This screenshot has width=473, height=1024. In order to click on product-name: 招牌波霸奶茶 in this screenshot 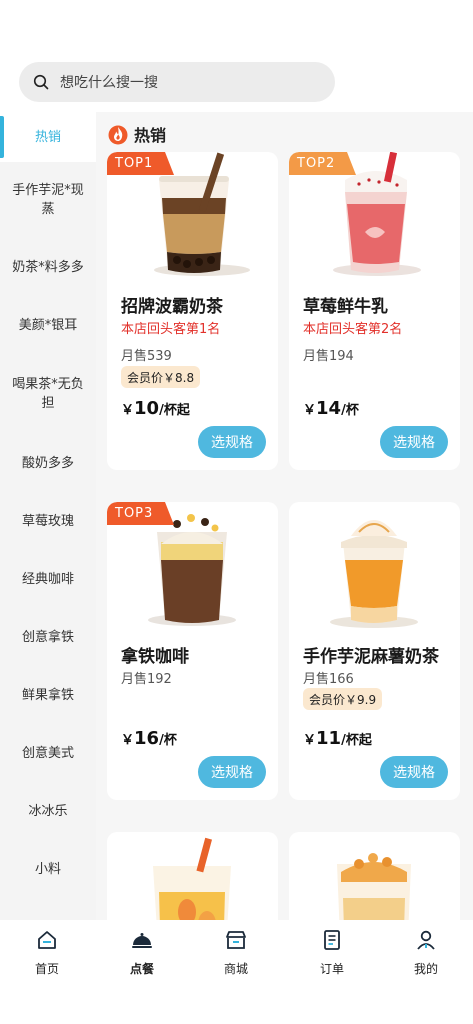, I will do `click(172, 307)`.